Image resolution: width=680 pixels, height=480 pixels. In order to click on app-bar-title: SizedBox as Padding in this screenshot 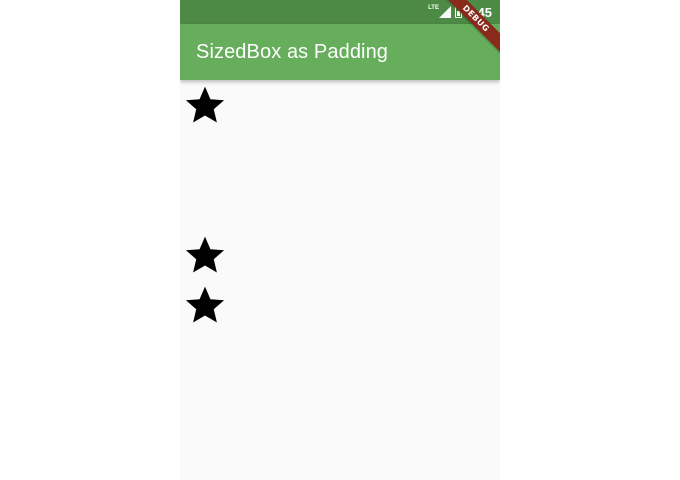, I will do `click(292, 52)`.